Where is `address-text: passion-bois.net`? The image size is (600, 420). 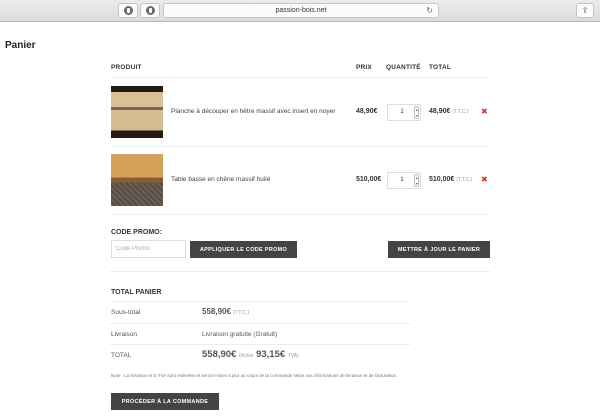 address-text: passion-bois.net is located at coordinates (301, 10).